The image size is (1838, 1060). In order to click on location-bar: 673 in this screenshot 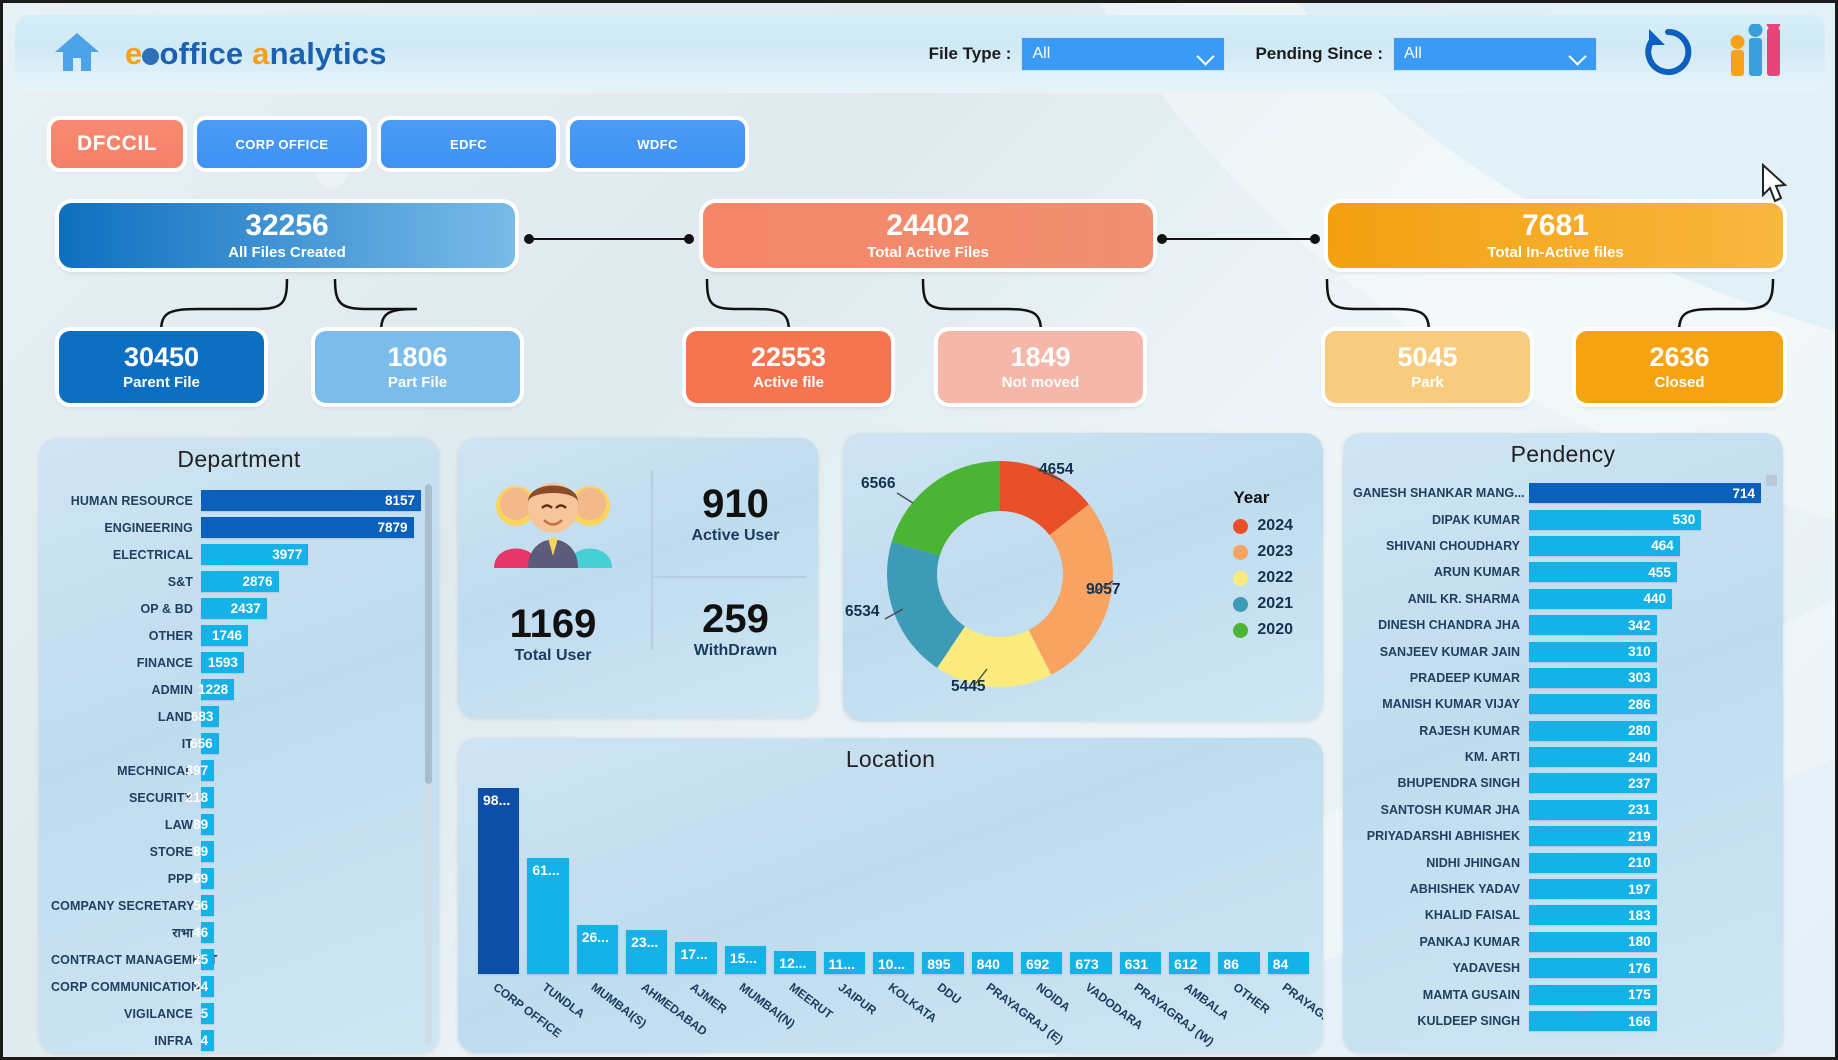, I will do `click(1091, 963)`.